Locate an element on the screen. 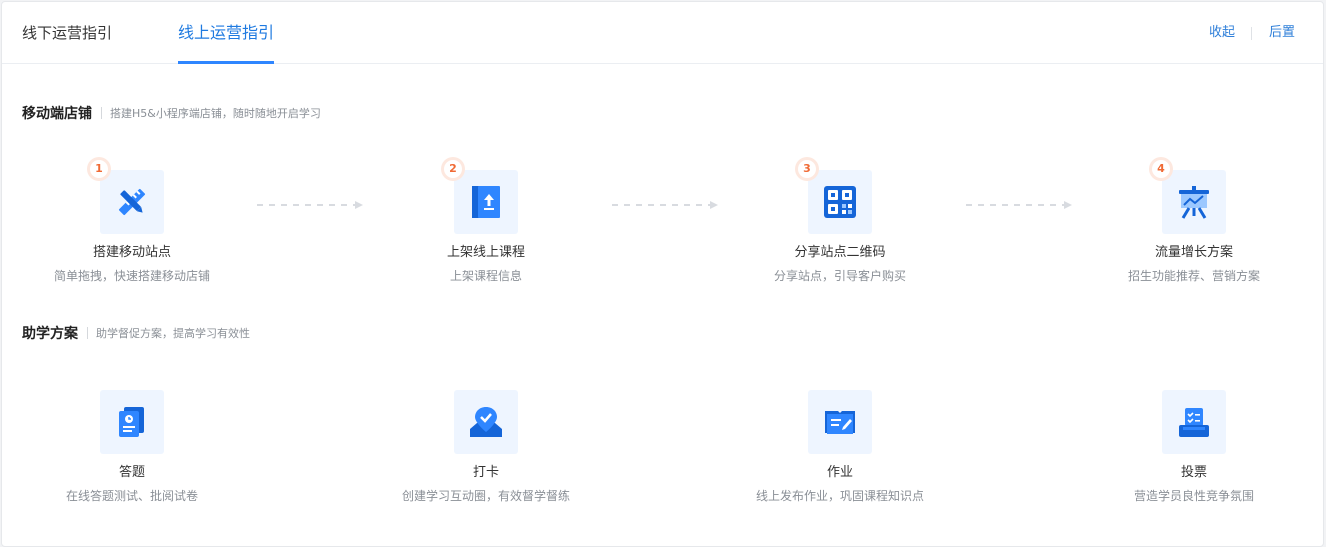  study-title: 打卡 is located at coordinates (485, 472).